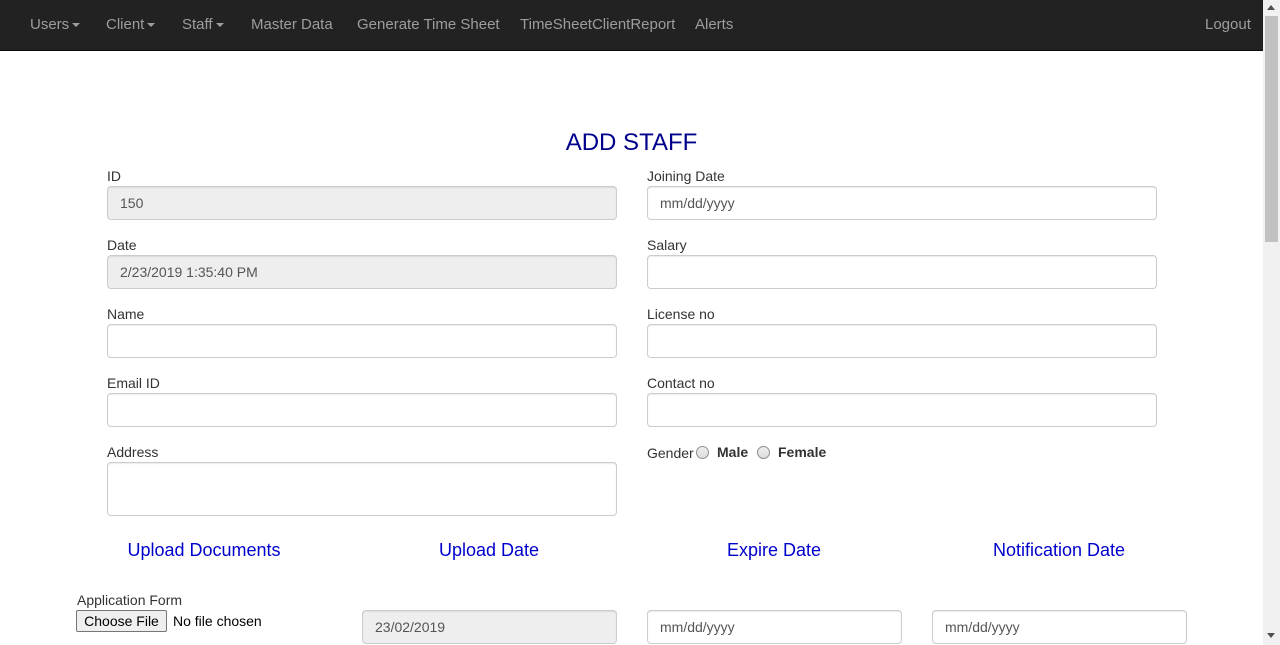 The image size is (1280, 645). What do you see at coordinates (133, 452) in the screenshot?
I see `address-label: Address` at bounding box center [133, 452].